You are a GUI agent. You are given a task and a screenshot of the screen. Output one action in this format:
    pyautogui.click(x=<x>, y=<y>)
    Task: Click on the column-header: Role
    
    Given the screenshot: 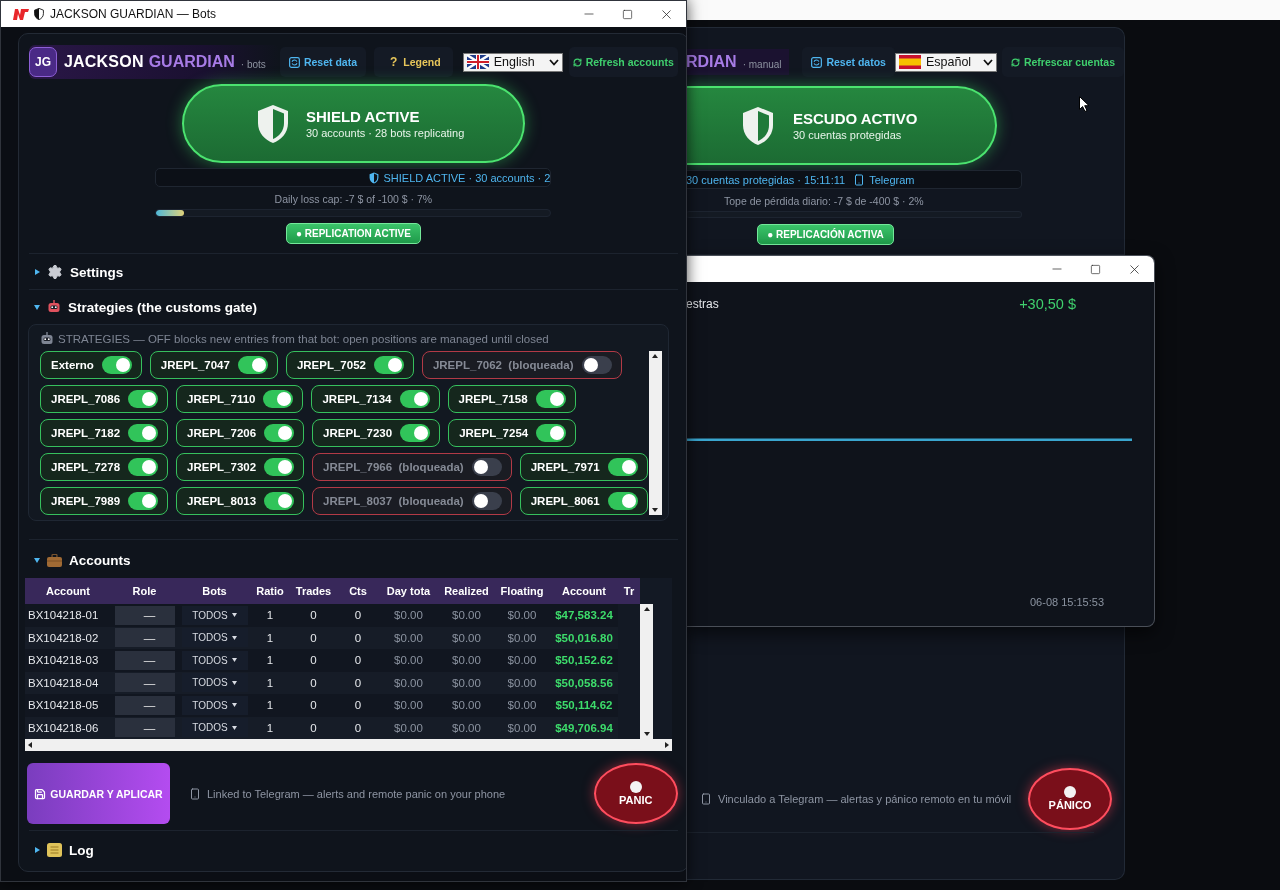 What is the action you would take?
    pyautogui.click(x=144, y=591)
    